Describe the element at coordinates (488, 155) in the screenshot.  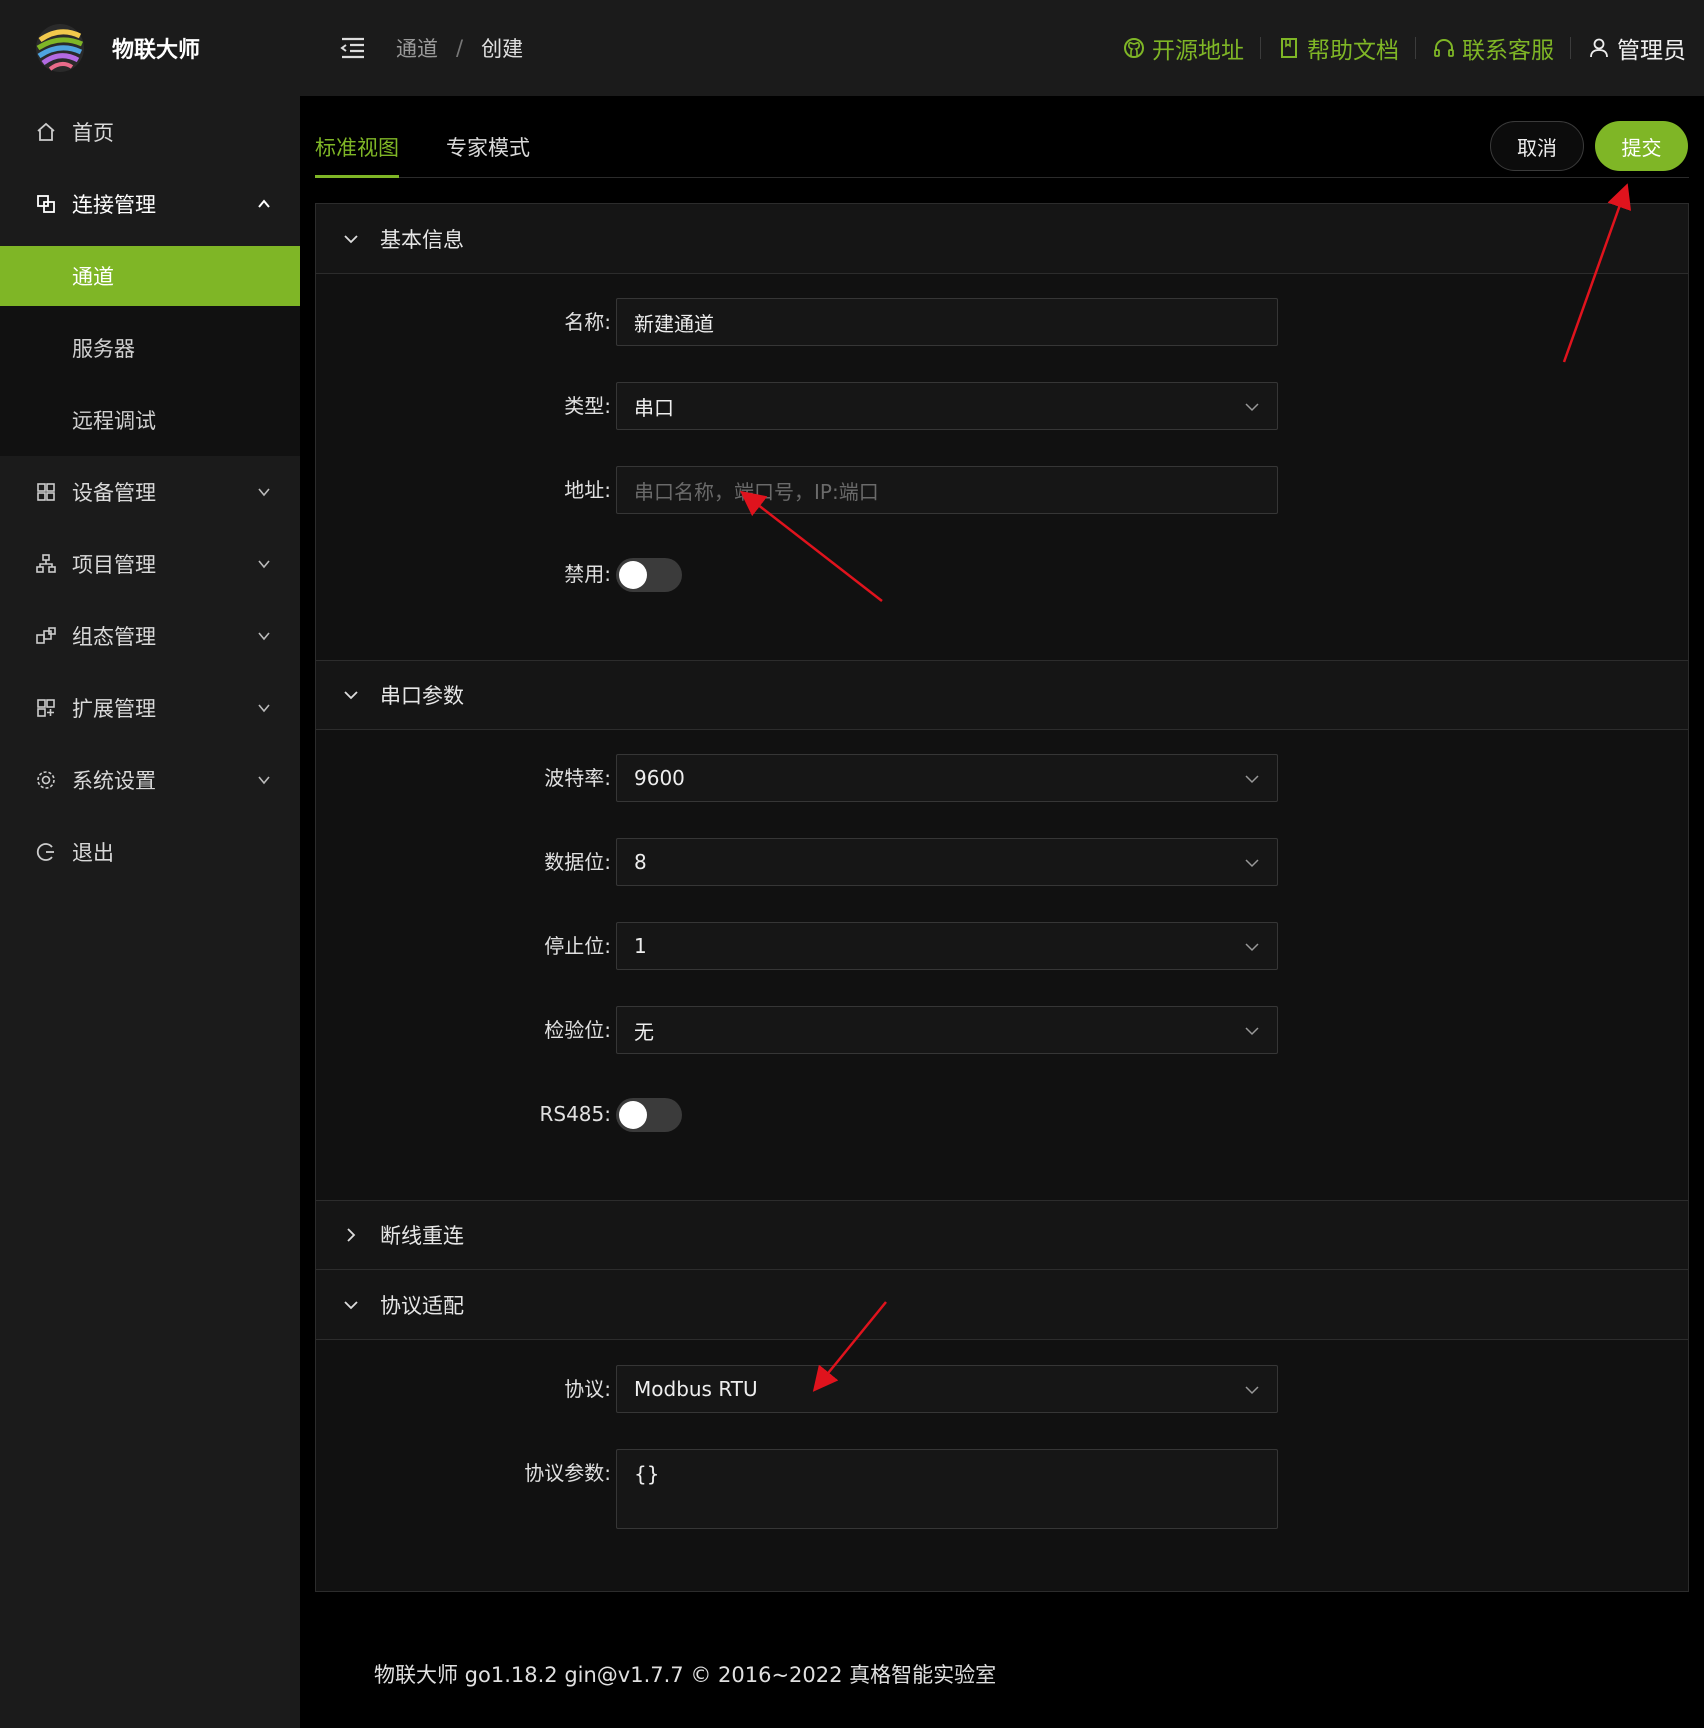
I see `tab-expert-mode: 专家模式` at that location.